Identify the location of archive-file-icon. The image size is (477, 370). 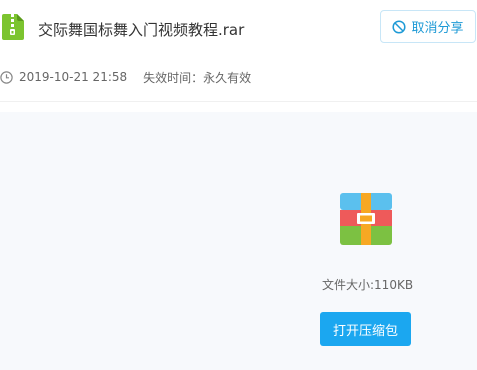
(13, 27).